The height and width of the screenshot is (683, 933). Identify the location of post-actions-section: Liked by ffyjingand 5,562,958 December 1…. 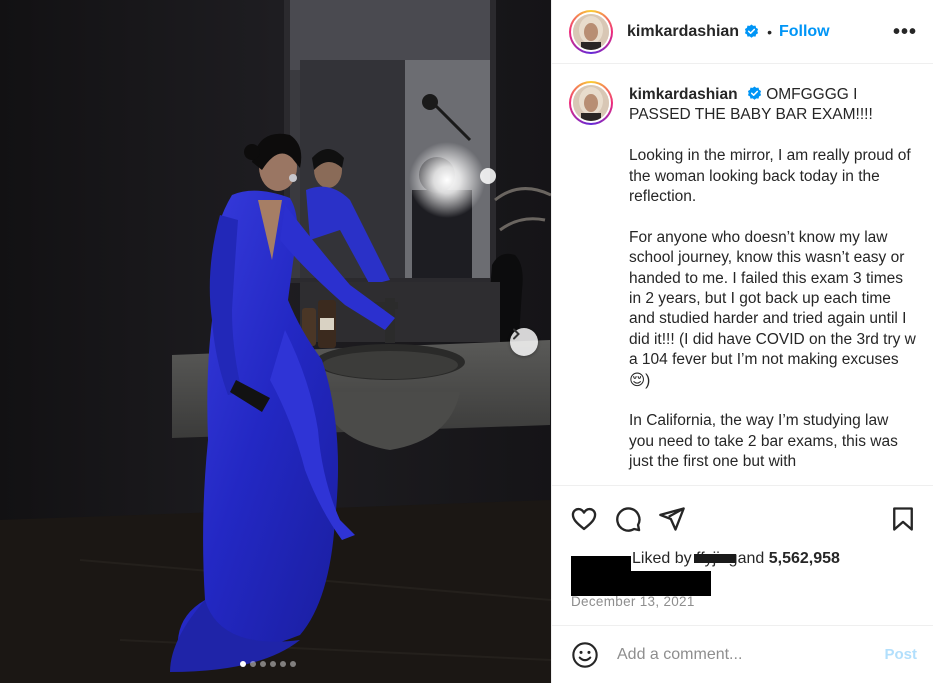
(742, 547).